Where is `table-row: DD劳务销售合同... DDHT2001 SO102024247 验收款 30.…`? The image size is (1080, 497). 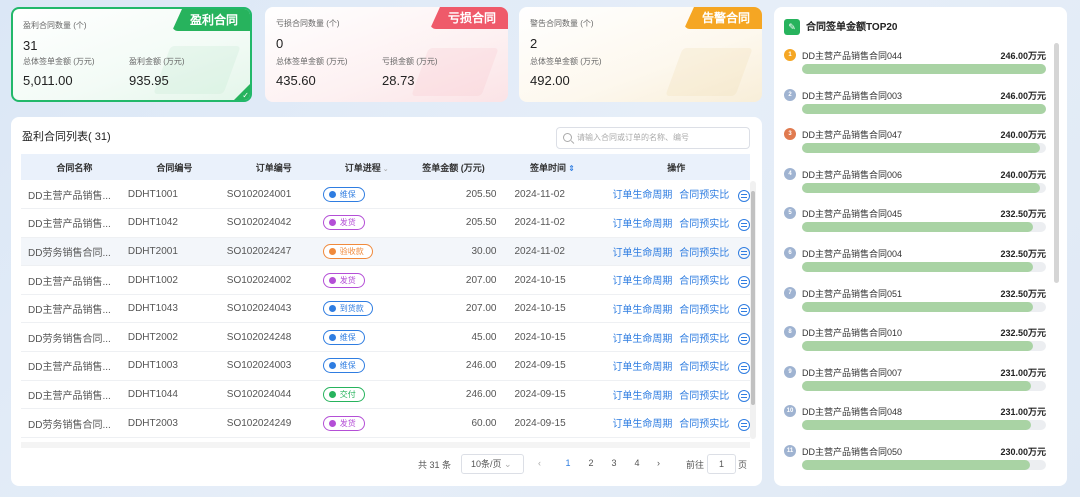 table-row: DD劳务销售合同... DDHT2001 SO102024247 验收款 30.… is located at coordinates (385, 252).